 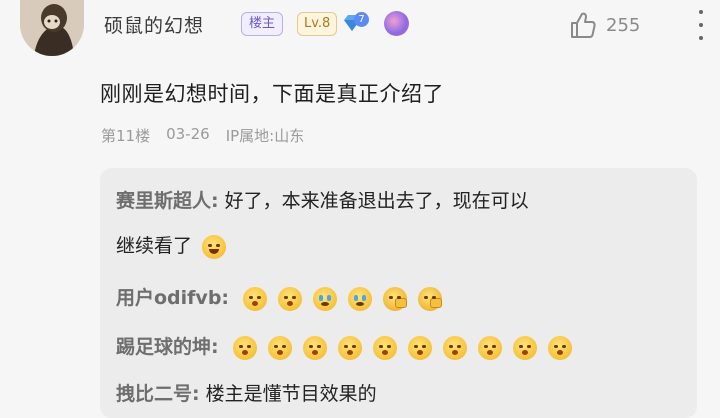 I want to click on cartoon-avatar-icon, so click(x=52, y=28).